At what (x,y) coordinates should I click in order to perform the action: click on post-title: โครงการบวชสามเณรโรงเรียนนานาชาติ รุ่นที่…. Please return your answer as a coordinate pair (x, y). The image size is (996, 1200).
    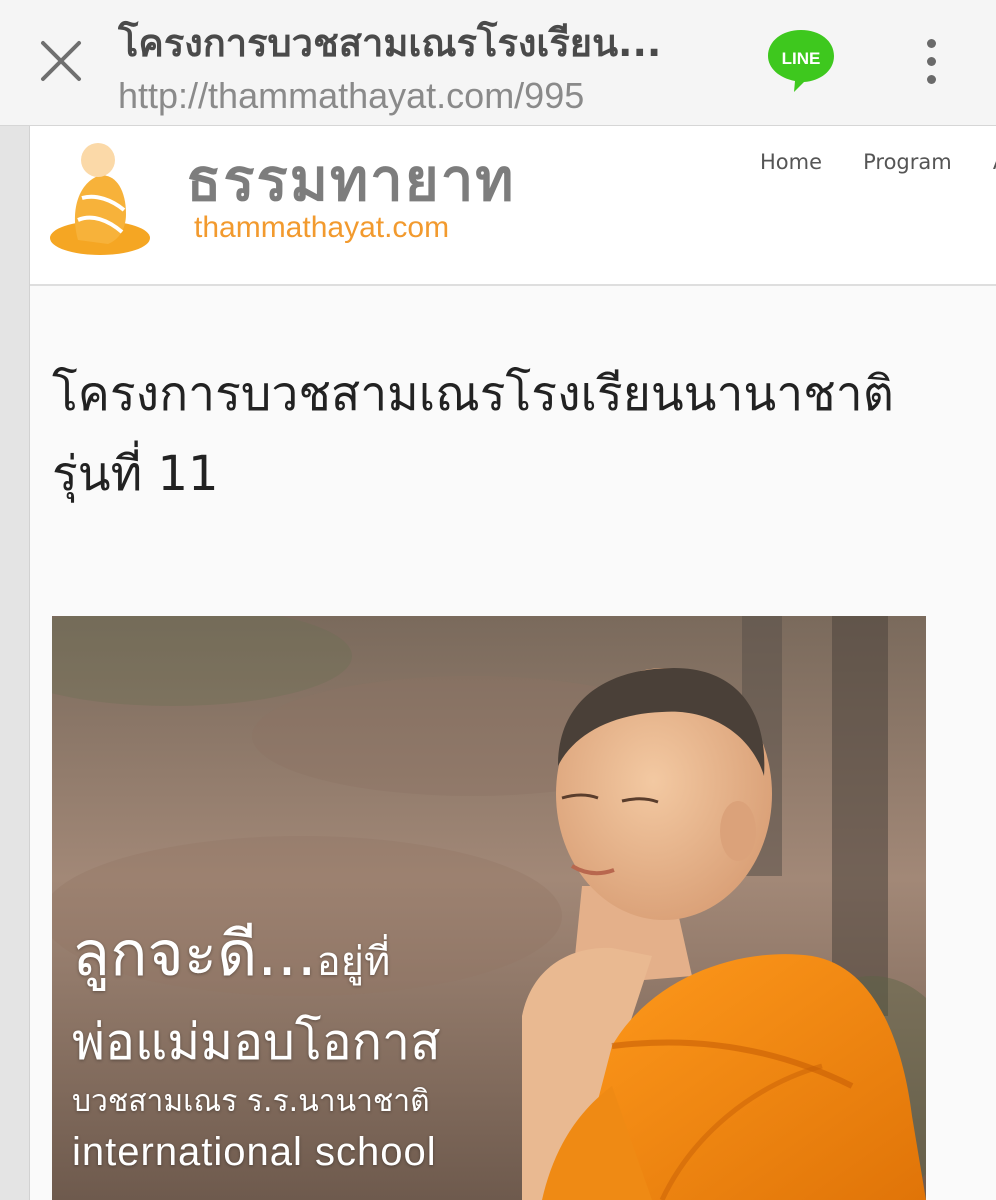
    Looking at the image, I should click on (473, 434).